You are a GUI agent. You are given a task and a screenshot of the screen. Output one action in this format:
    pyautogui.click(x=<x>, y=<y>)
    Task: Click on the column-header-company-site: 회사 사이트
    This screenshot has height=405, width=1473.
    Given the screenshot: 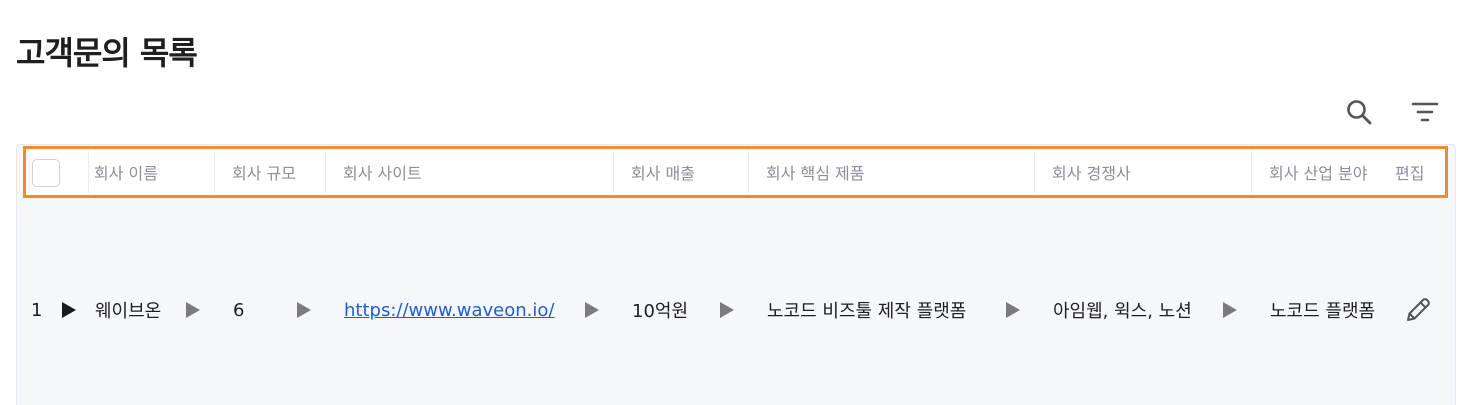 What is the action you would take?
    pyautogui.click(x=470, y=172)
    